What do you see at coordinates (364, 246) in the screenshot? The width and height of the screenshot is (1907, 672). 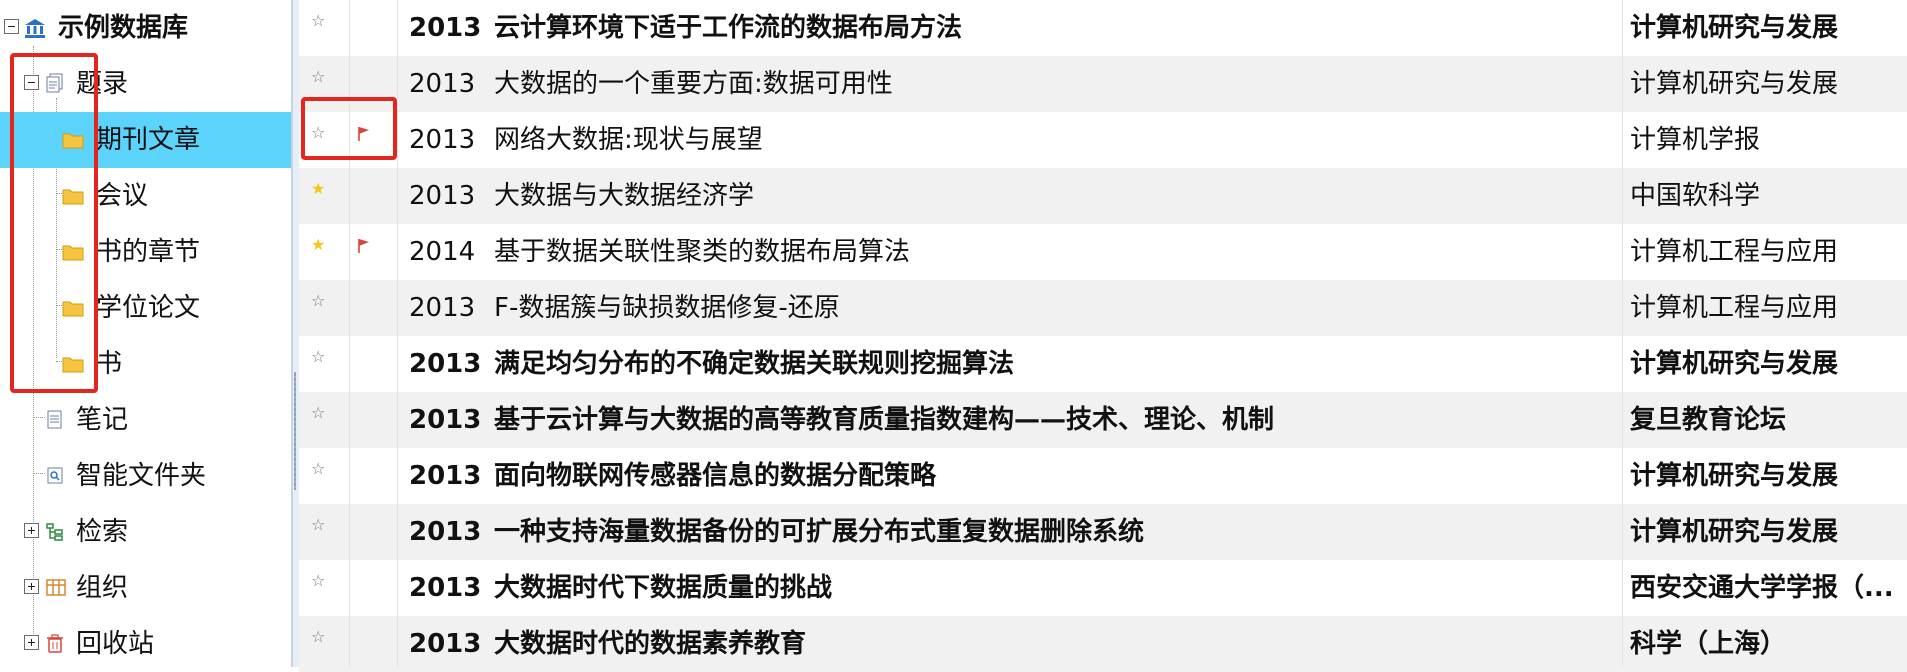 I see `flag-icon` at bounding box center [364, 246].